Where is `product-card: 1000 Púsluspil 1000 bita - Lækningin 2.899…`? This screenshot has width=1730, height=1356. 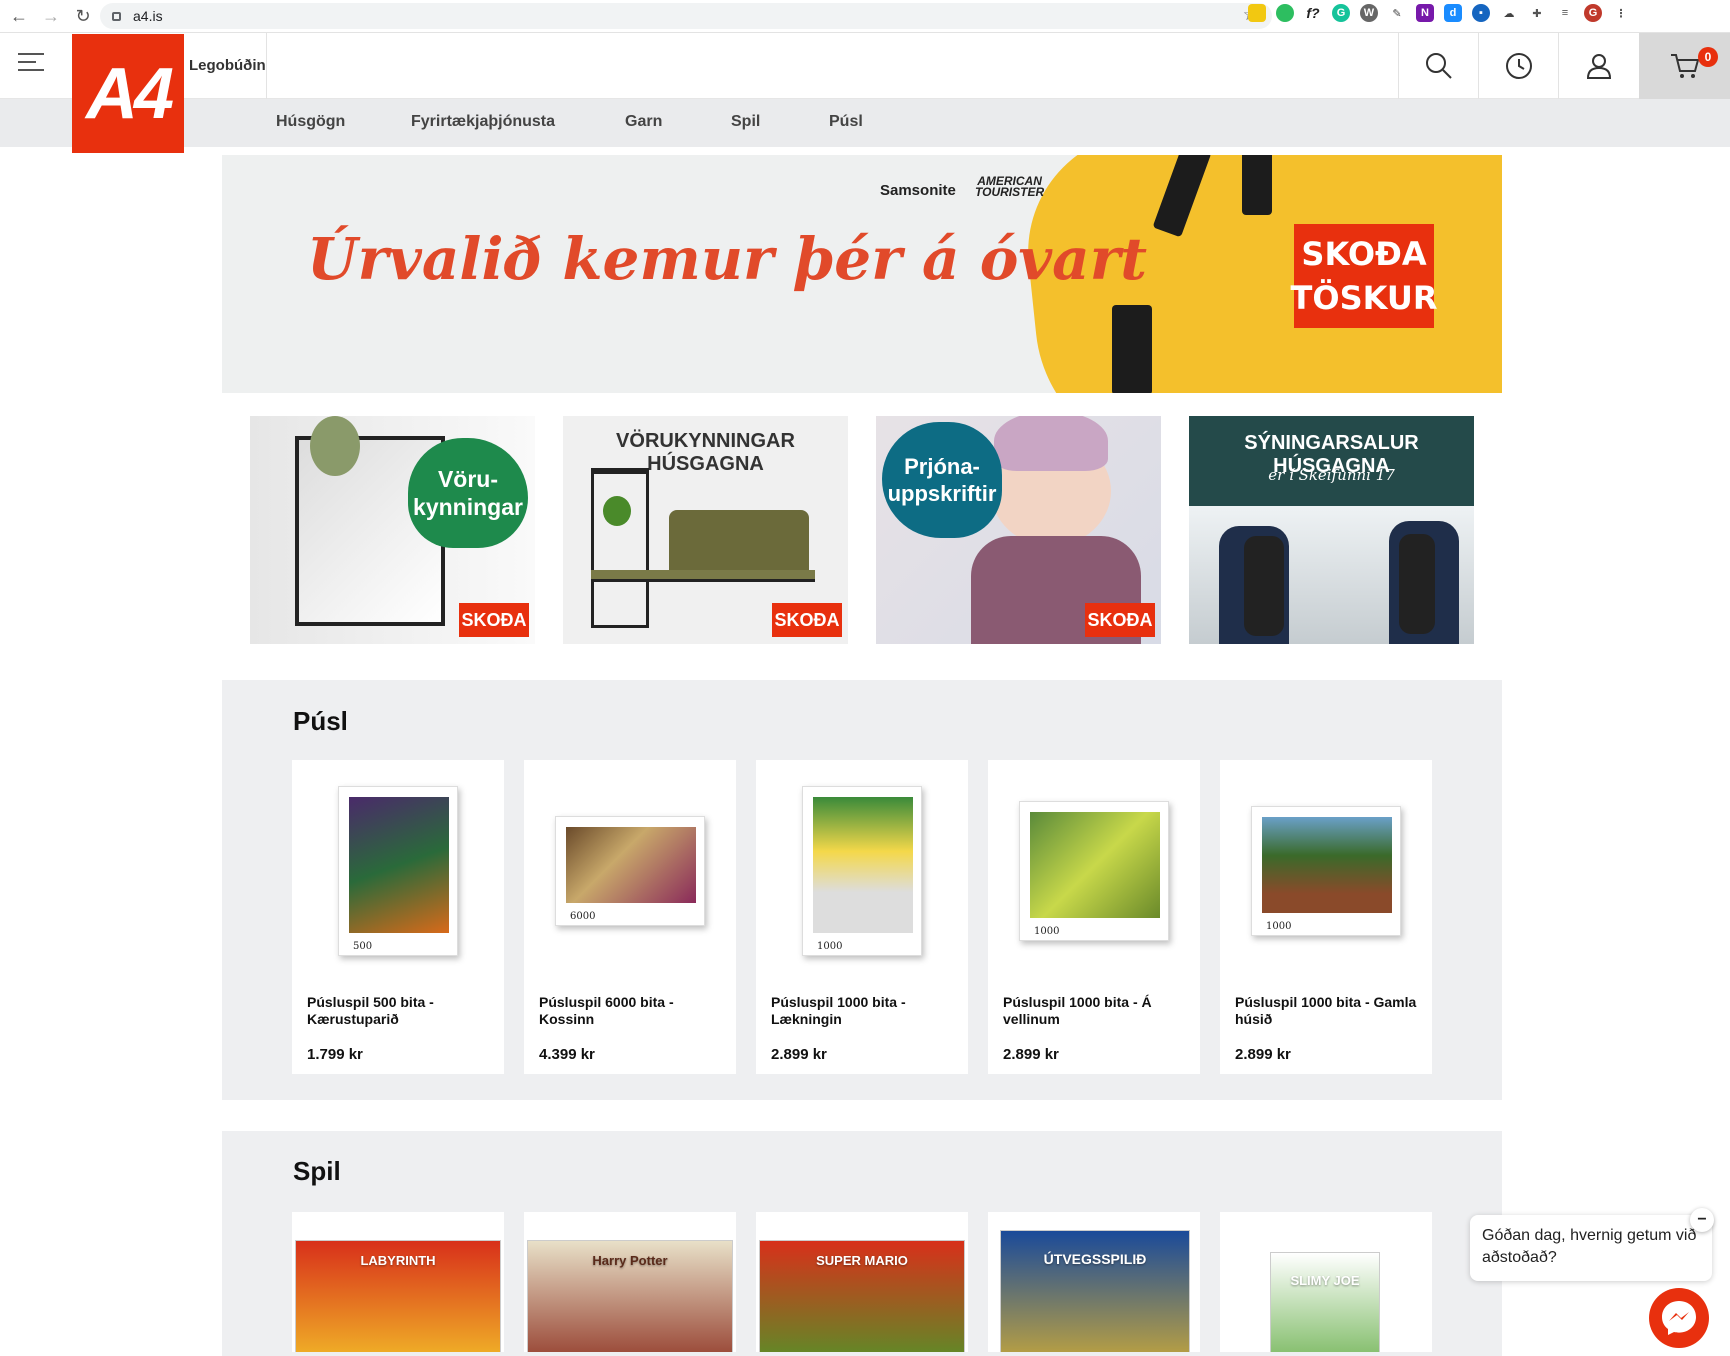
product-card: 1000 Púsluspil 1000 bita - Lækningin 2.899… is located at coordinates (862, 917).